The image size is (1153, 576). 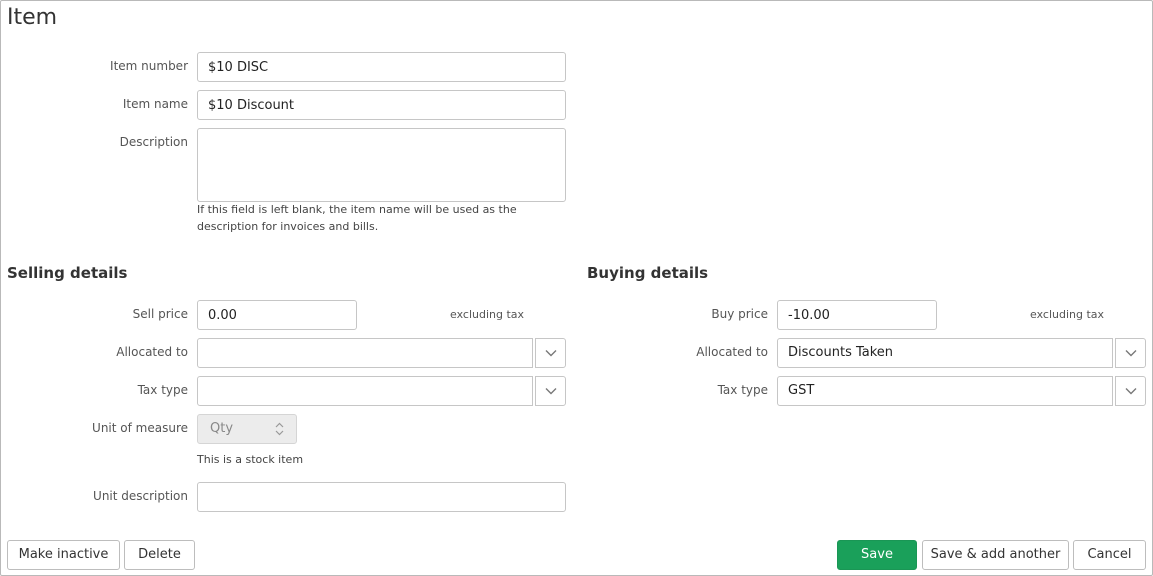 What do you see at coordinates (945, 353) in the screenshot?
I see `buy-allocated-value: Discounts Taken` at bounding box center [945, 353].